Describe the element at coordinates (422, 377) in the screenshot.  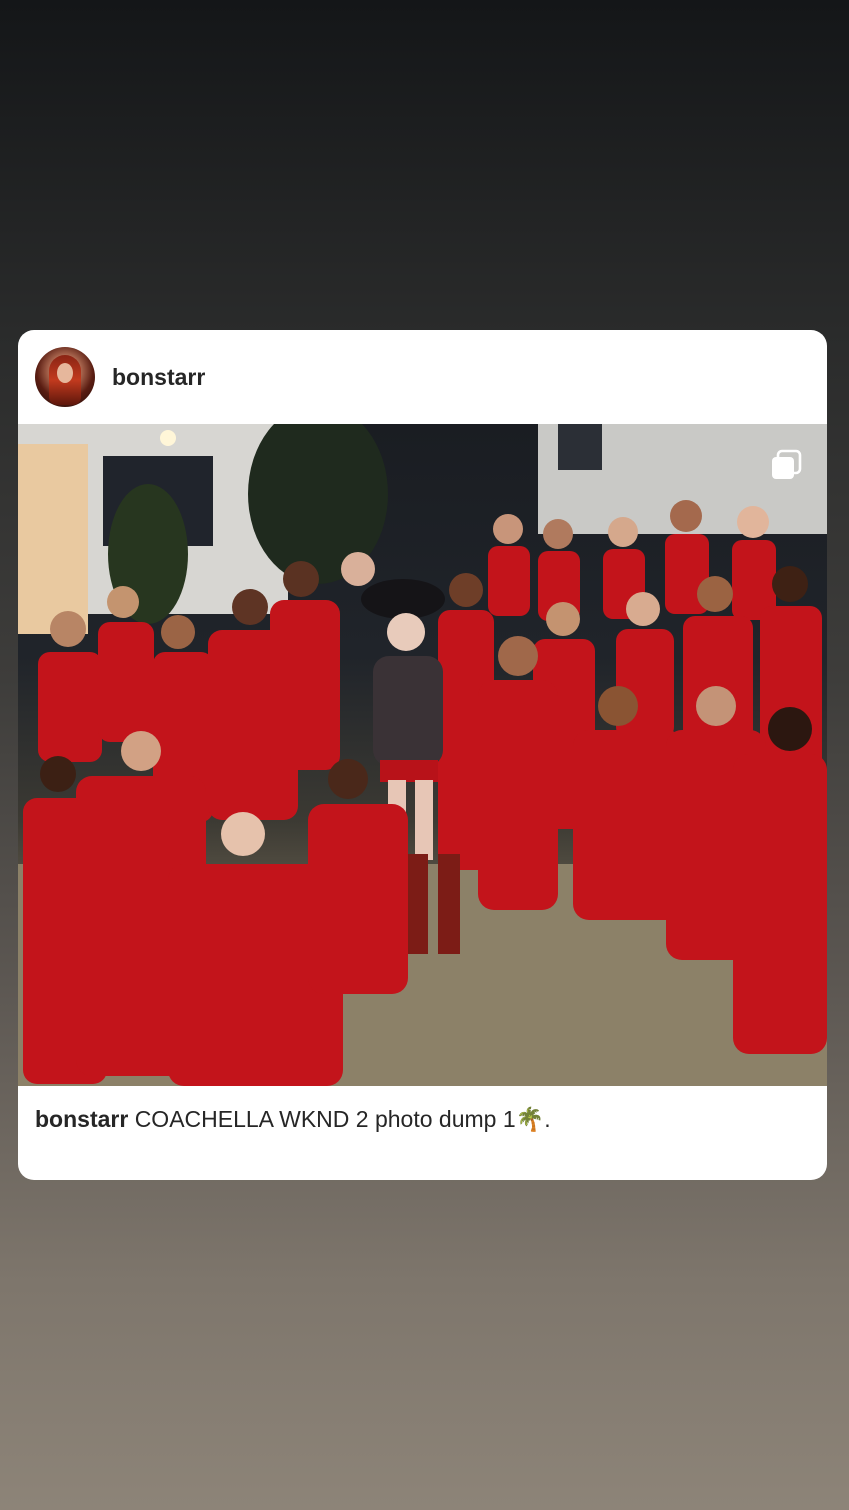
I see `post-header: bonstarr` at that location.